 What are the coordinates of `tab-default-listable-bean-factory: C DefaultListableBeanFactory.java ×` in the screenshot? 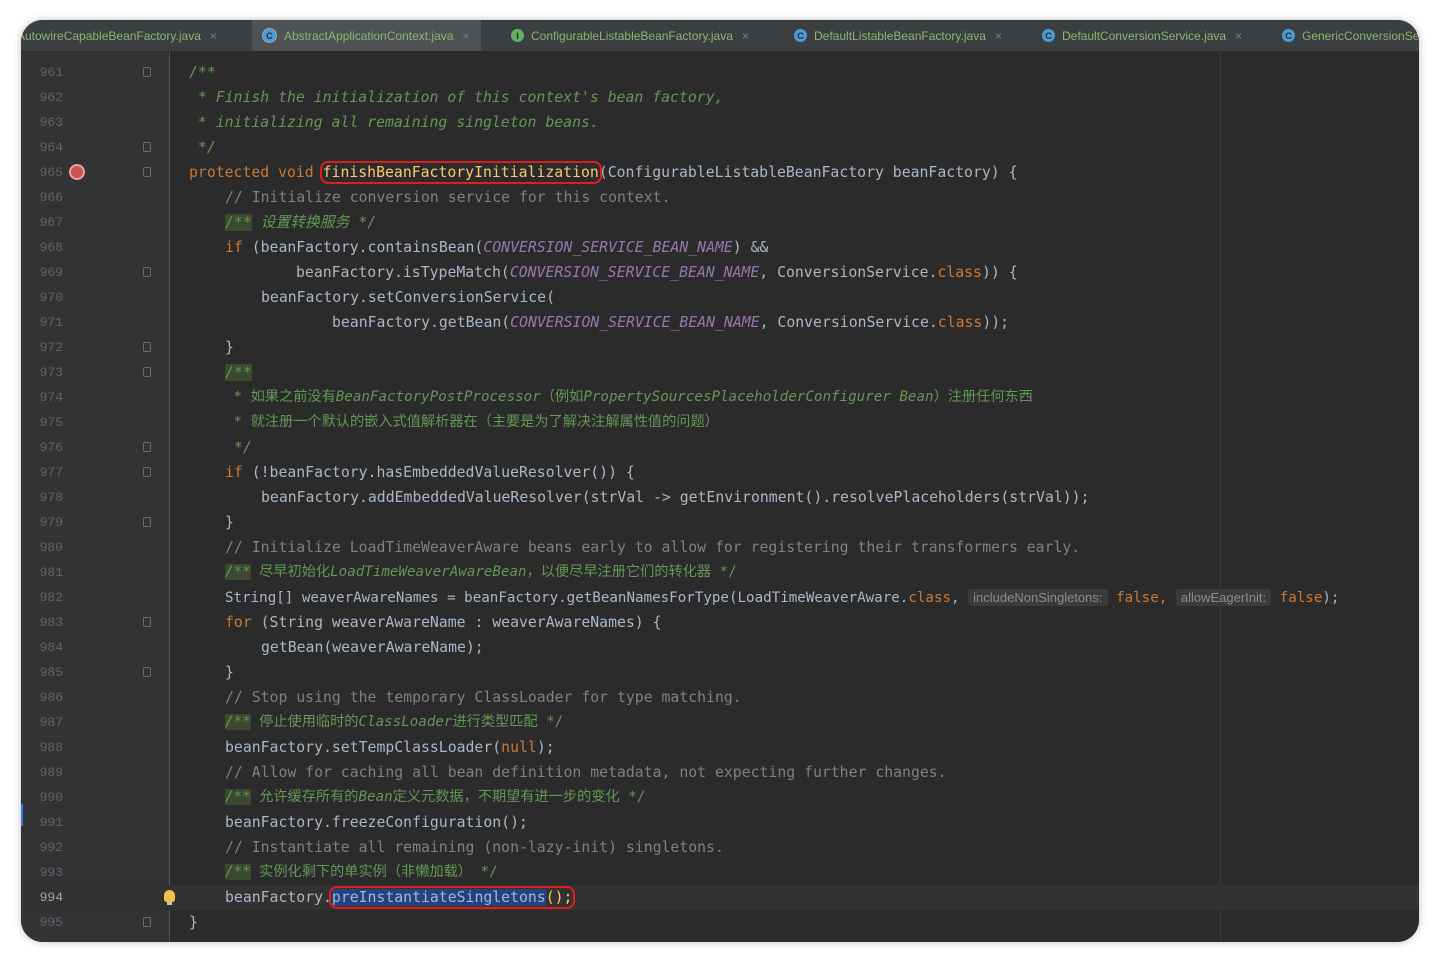 It's located at (898, 35).